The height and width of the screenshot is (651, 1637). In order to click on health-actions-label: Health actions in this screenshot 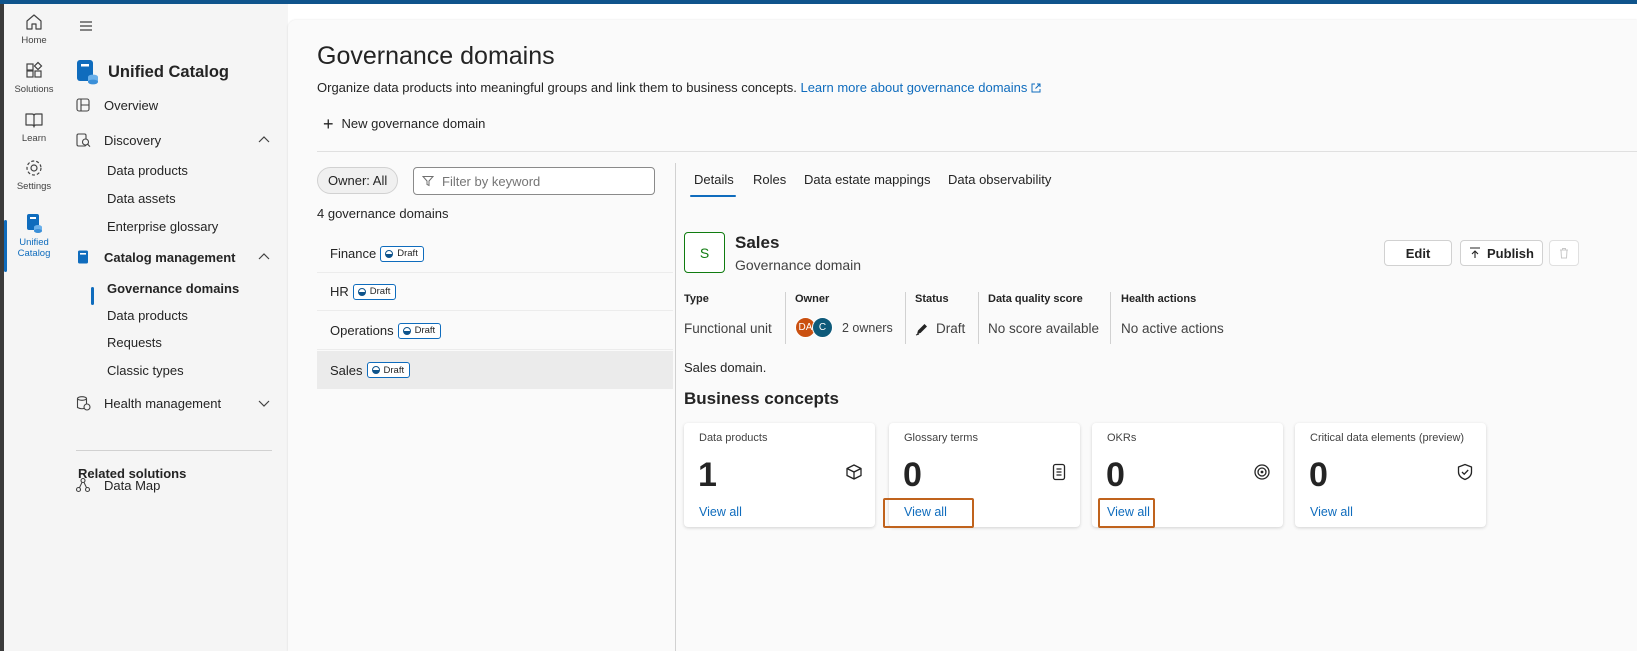, I will do `click(1159, 299)`.